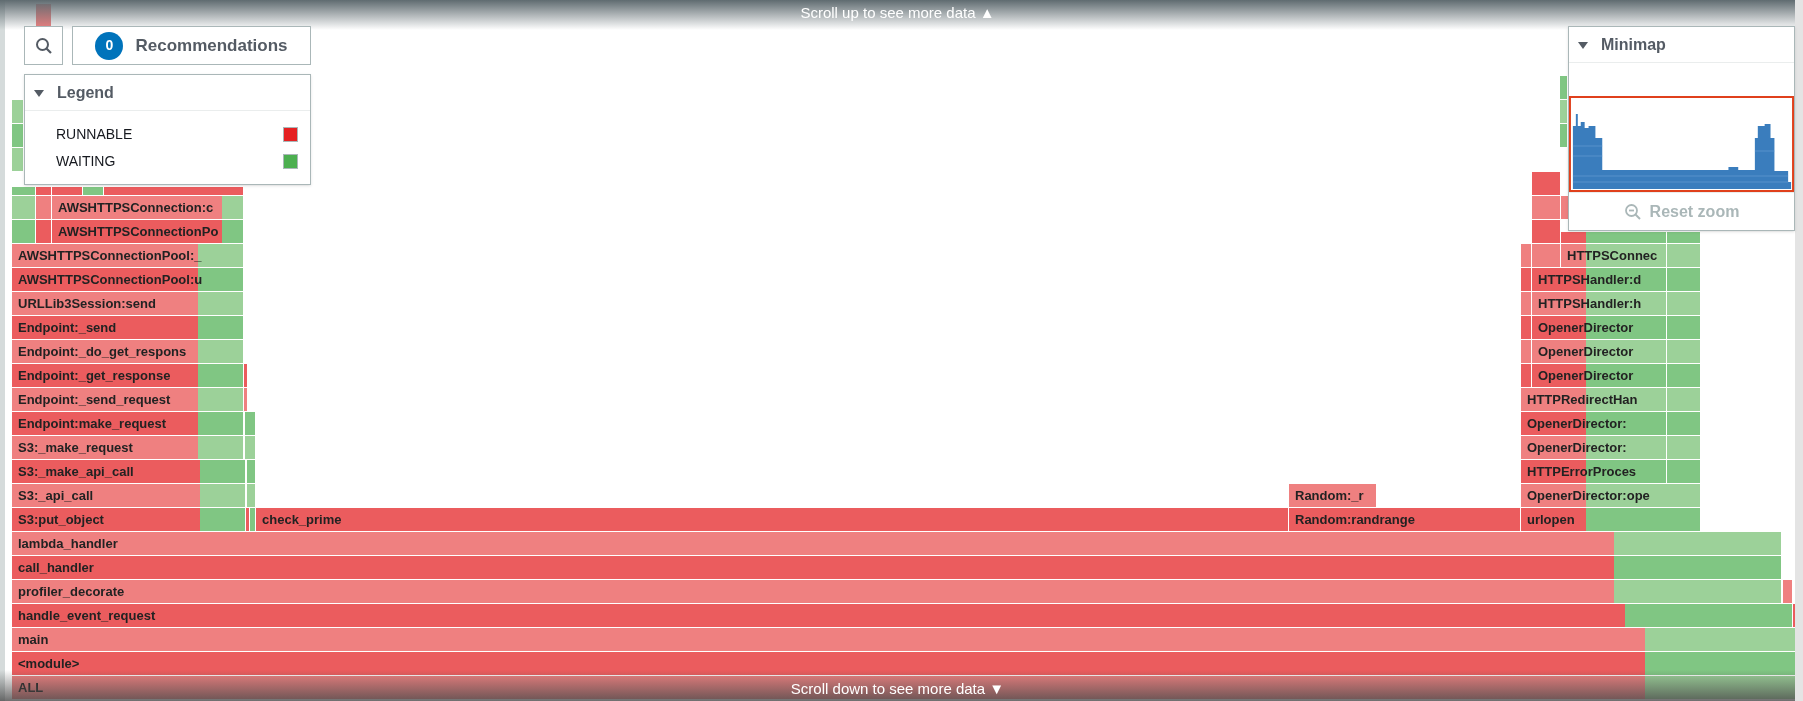 Image resolution: width=1803 pixels, height=701 pixels. Describe the element at coordinates (1681, 144) in the screenshot. I see `minimap-drawing` at that location.